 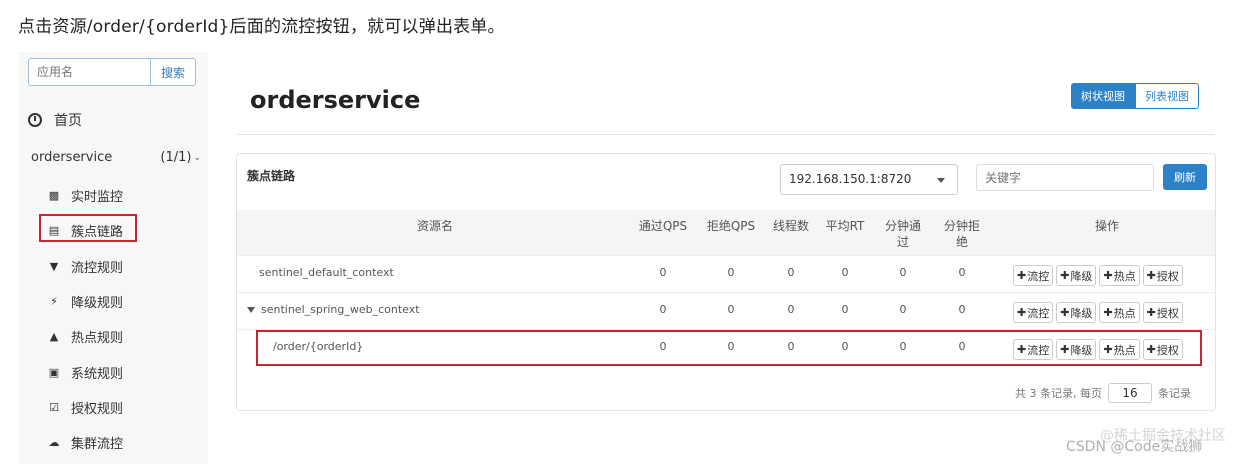 What do you see at coordinates (97, 268) in the screenshot?
I see `menu-item-label: 流控规则` at bounding box center [97, 268].